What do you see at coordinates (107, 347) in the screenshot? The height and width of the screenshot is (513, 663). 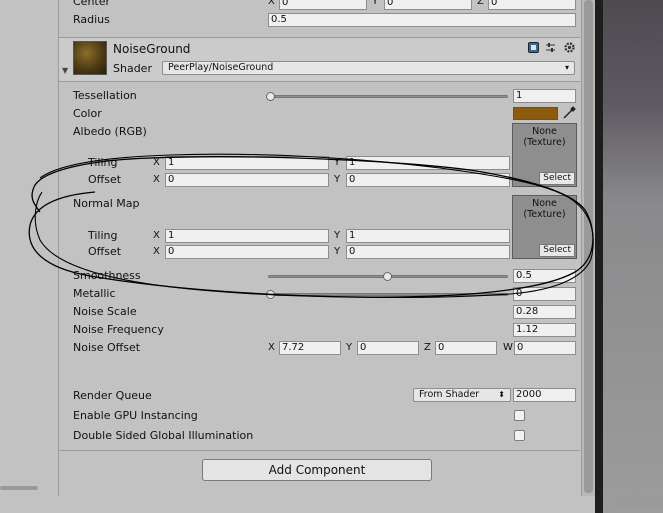 I see `noise-offset-label: Noise Offset` at bounding box center [107, 347].